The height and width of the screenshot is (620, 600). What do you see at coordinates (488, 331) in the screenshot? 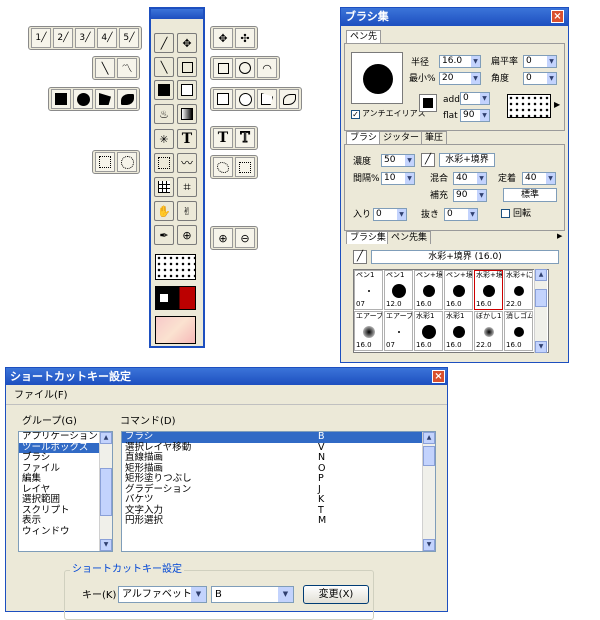
I see `brush-cell: ぼかし1 22.0` at bounding box center [488, 331].